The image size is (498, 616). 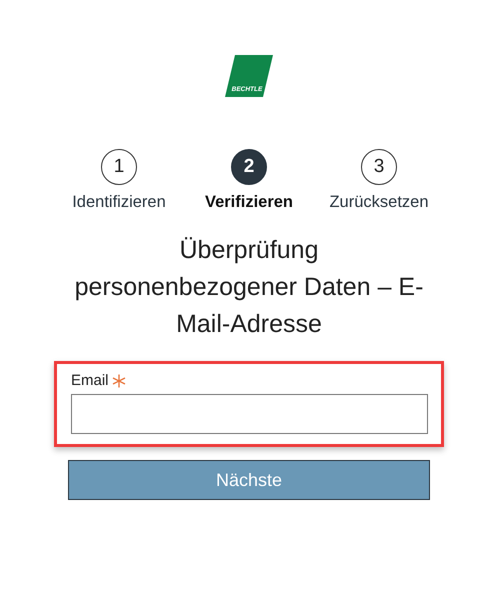 What do you see at coordinates (379, 202) in the screenshot?
I see `step-label: Zurücksetzen` at bounding box center [379, 202].